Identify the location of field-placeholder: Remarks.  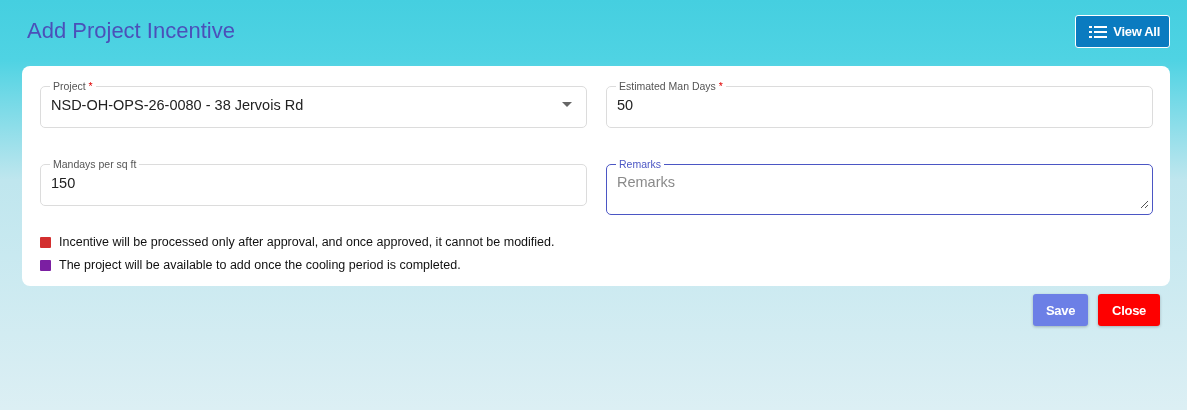
(646, 182).